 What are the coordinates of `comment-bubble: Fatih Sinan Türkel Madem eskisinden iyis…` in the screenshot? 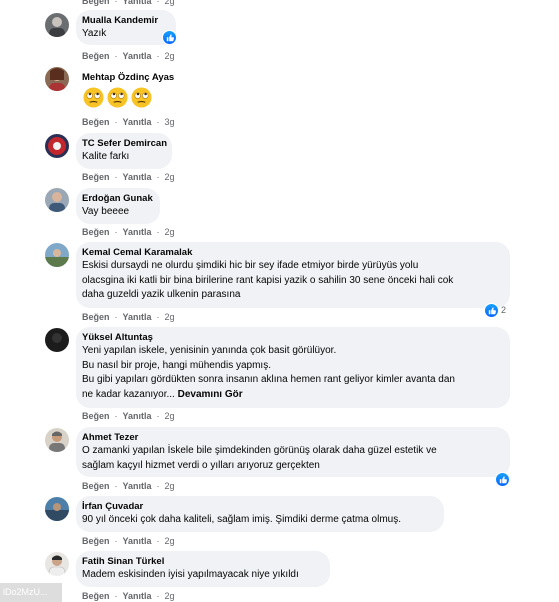 It's located at (203, 569).